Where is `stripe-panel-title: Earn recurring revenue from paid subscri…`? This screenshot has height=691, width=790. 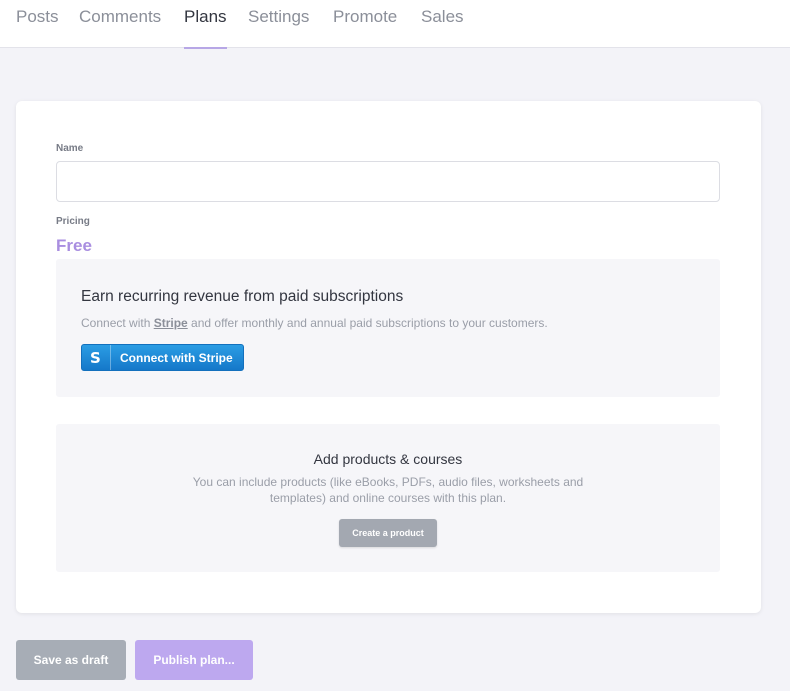 stripe-panel-title: Earn recurring revenue from paid subscri… is located at coordinates (242, 296).